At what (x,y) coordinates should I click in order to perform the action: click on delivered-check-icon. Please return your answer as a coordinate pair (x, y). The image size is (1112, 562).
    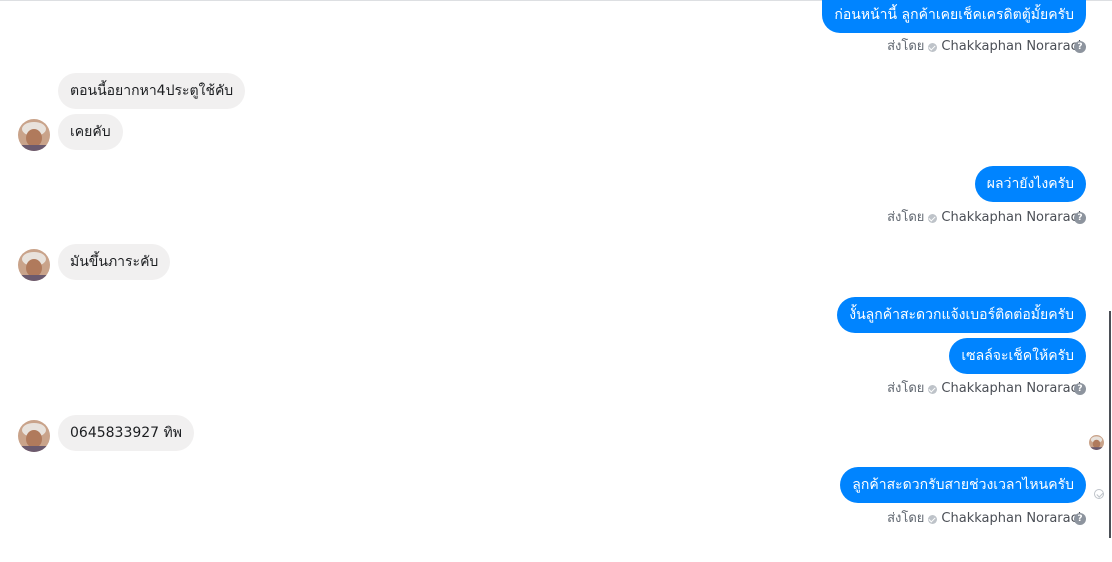
    Looking at the image, I should click on (1099, 494).